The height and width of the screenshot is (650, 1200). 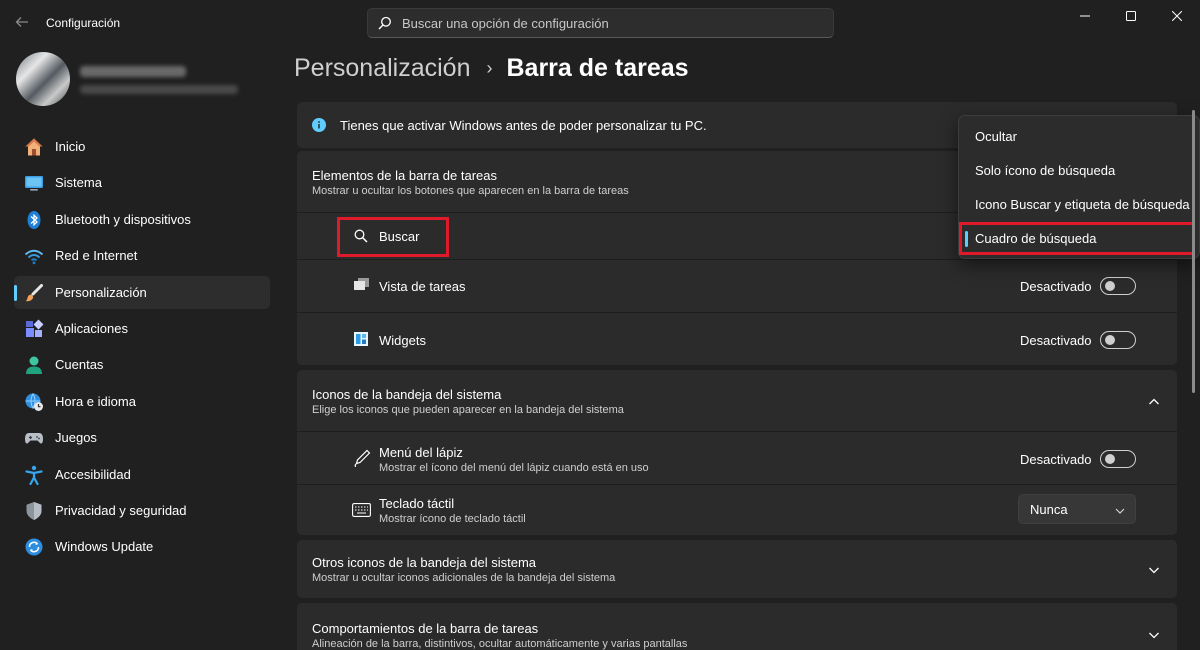 I want to click on widgets-state: Desactivado, so click(x=1056, y=340).